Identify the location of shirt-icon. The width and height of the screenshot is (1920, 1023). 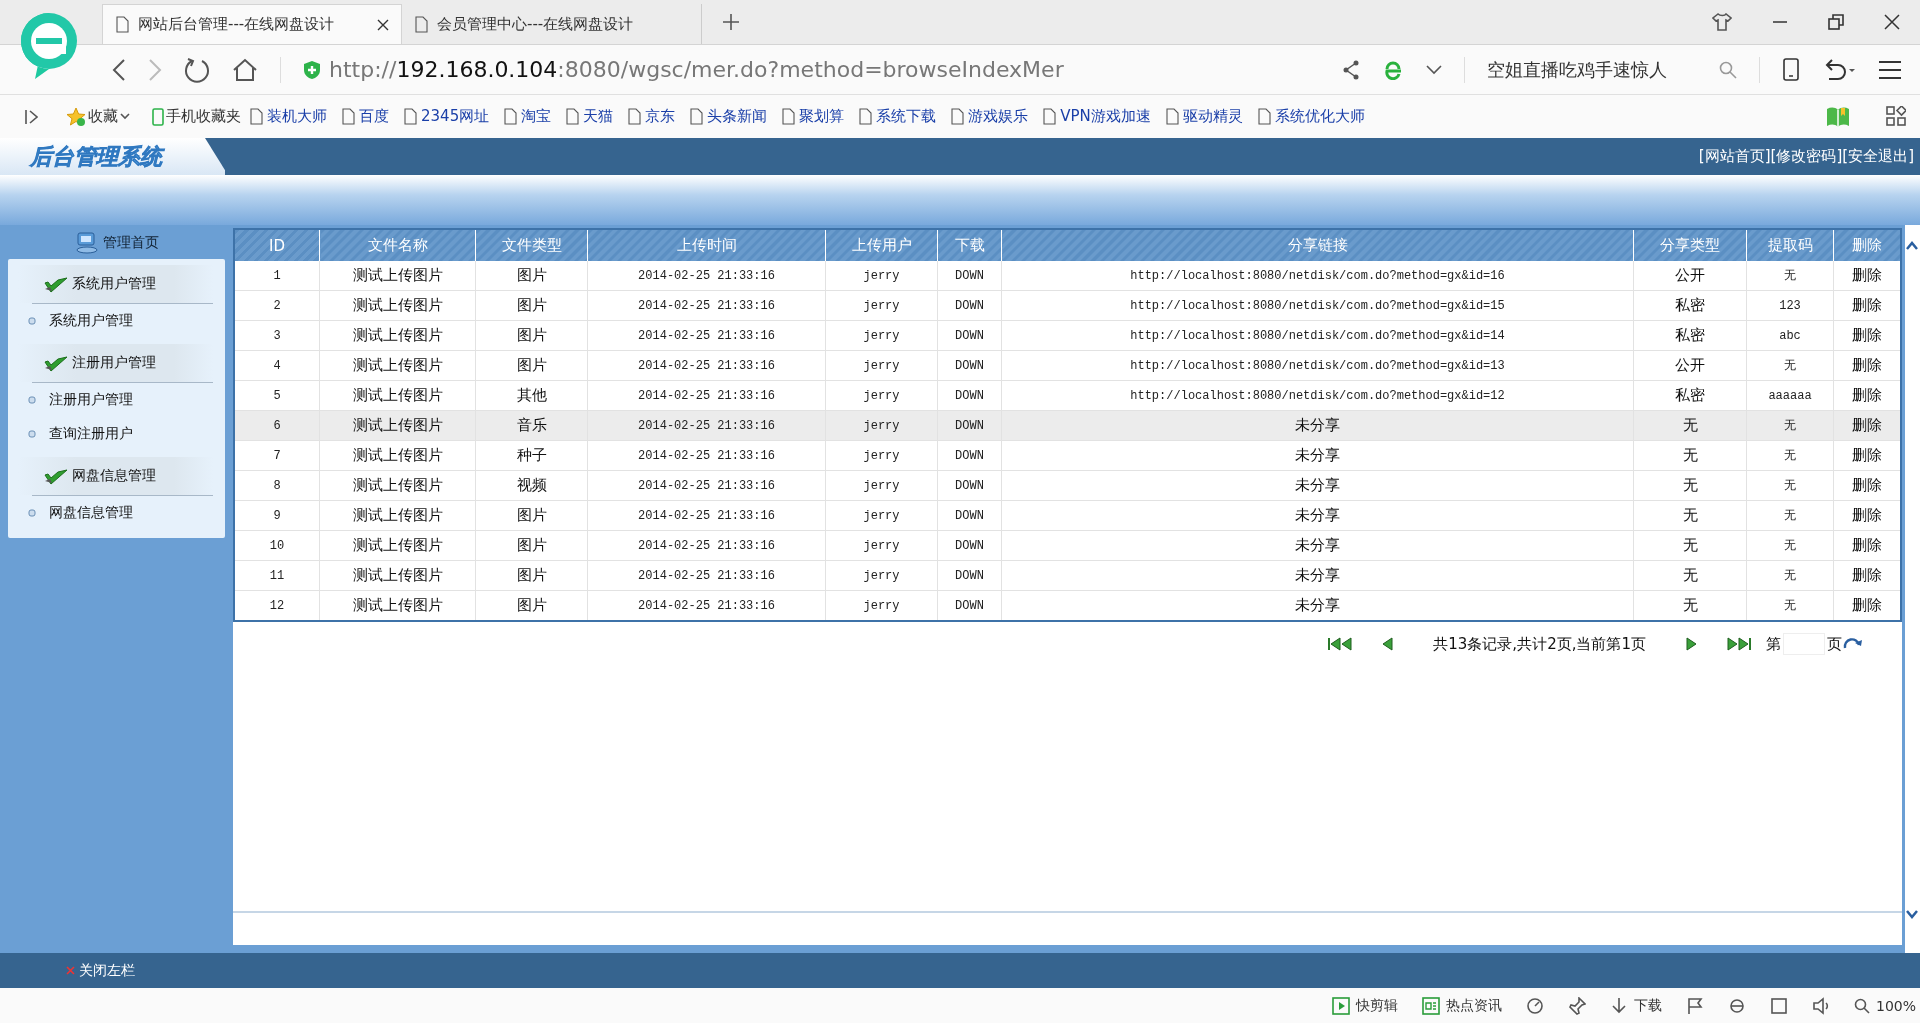
(1722, 22).